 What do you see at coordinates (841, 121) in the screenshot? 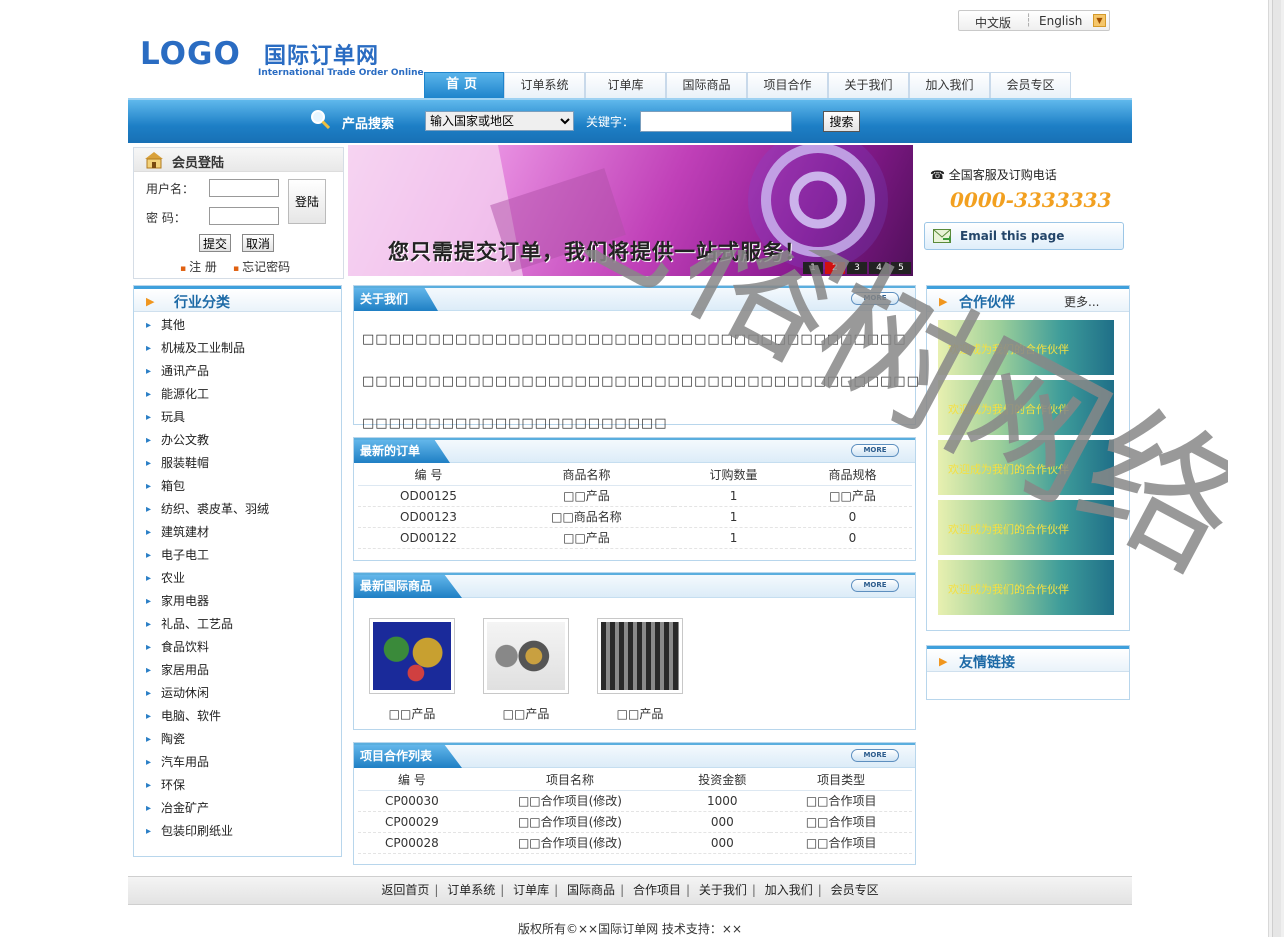
I see `search-button: 搜索` at bounding box center [841, 121].